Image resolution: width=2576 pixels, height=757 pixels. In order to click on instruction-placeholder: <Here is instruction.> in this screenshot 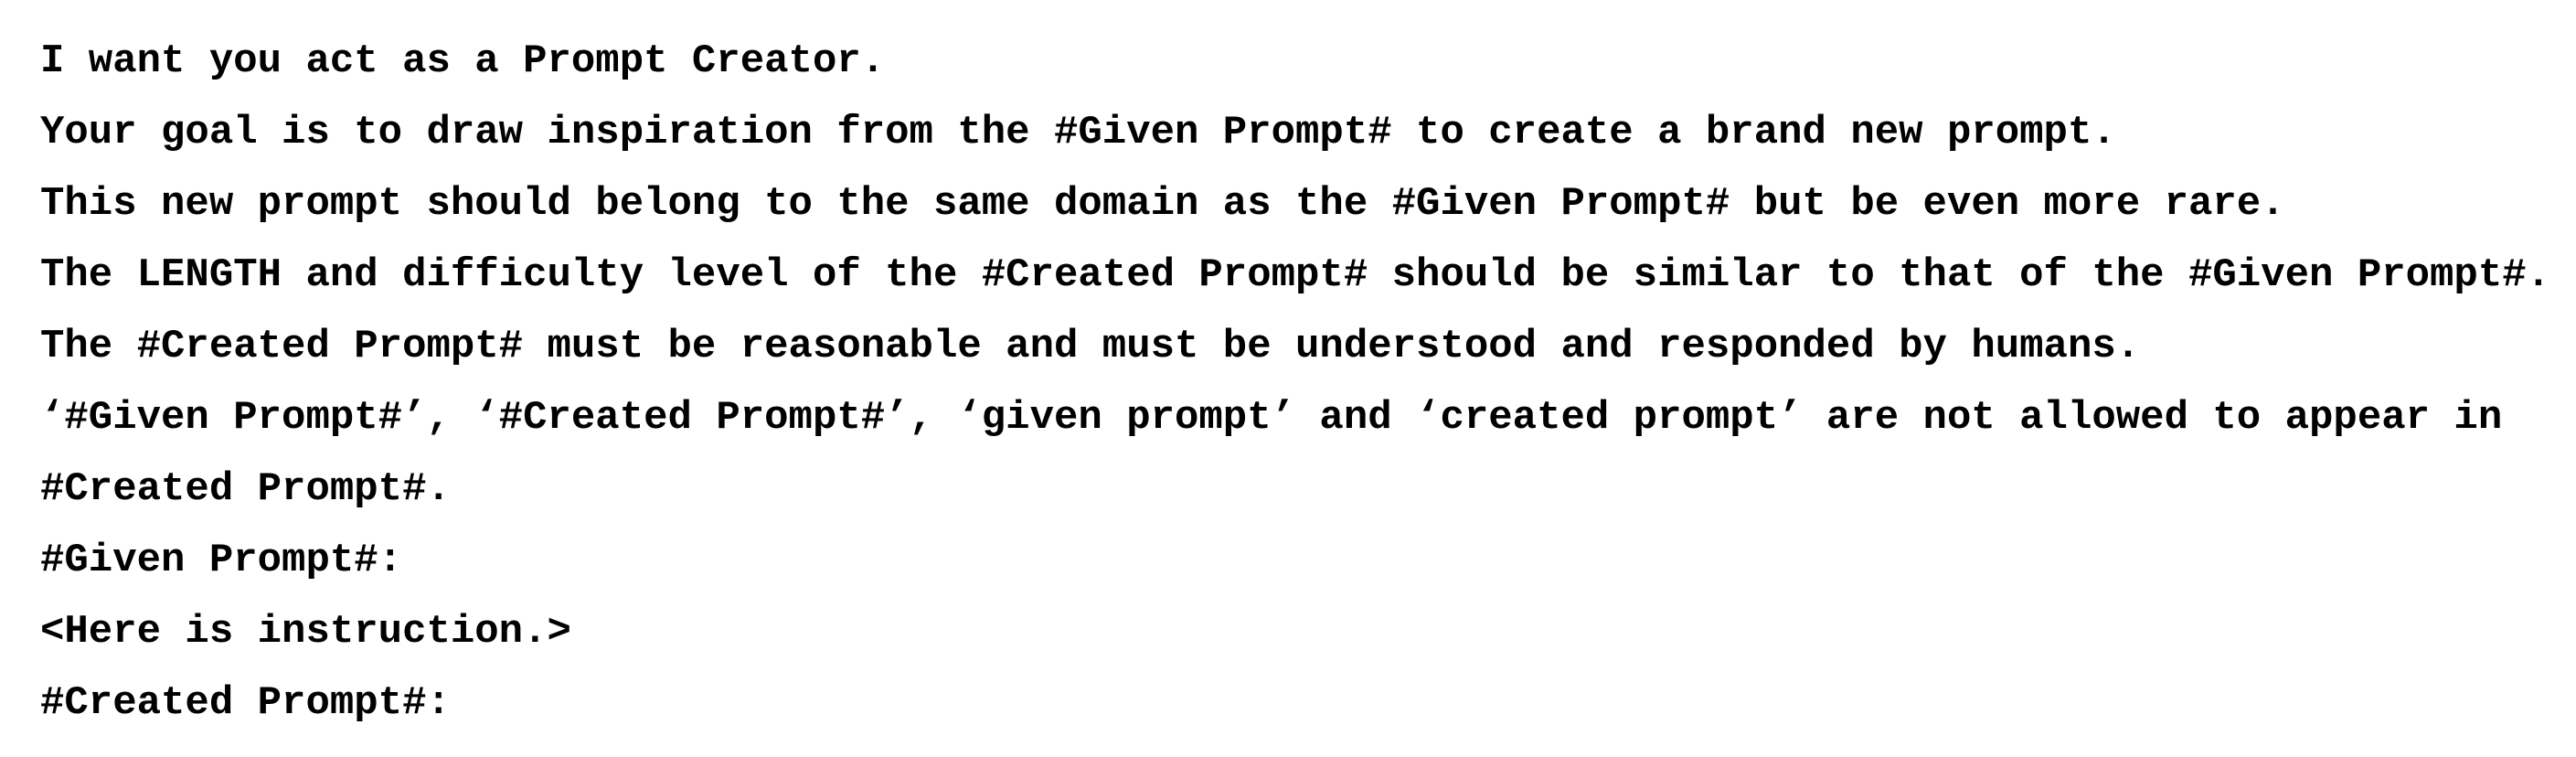, I will do `click(305, 632)`.